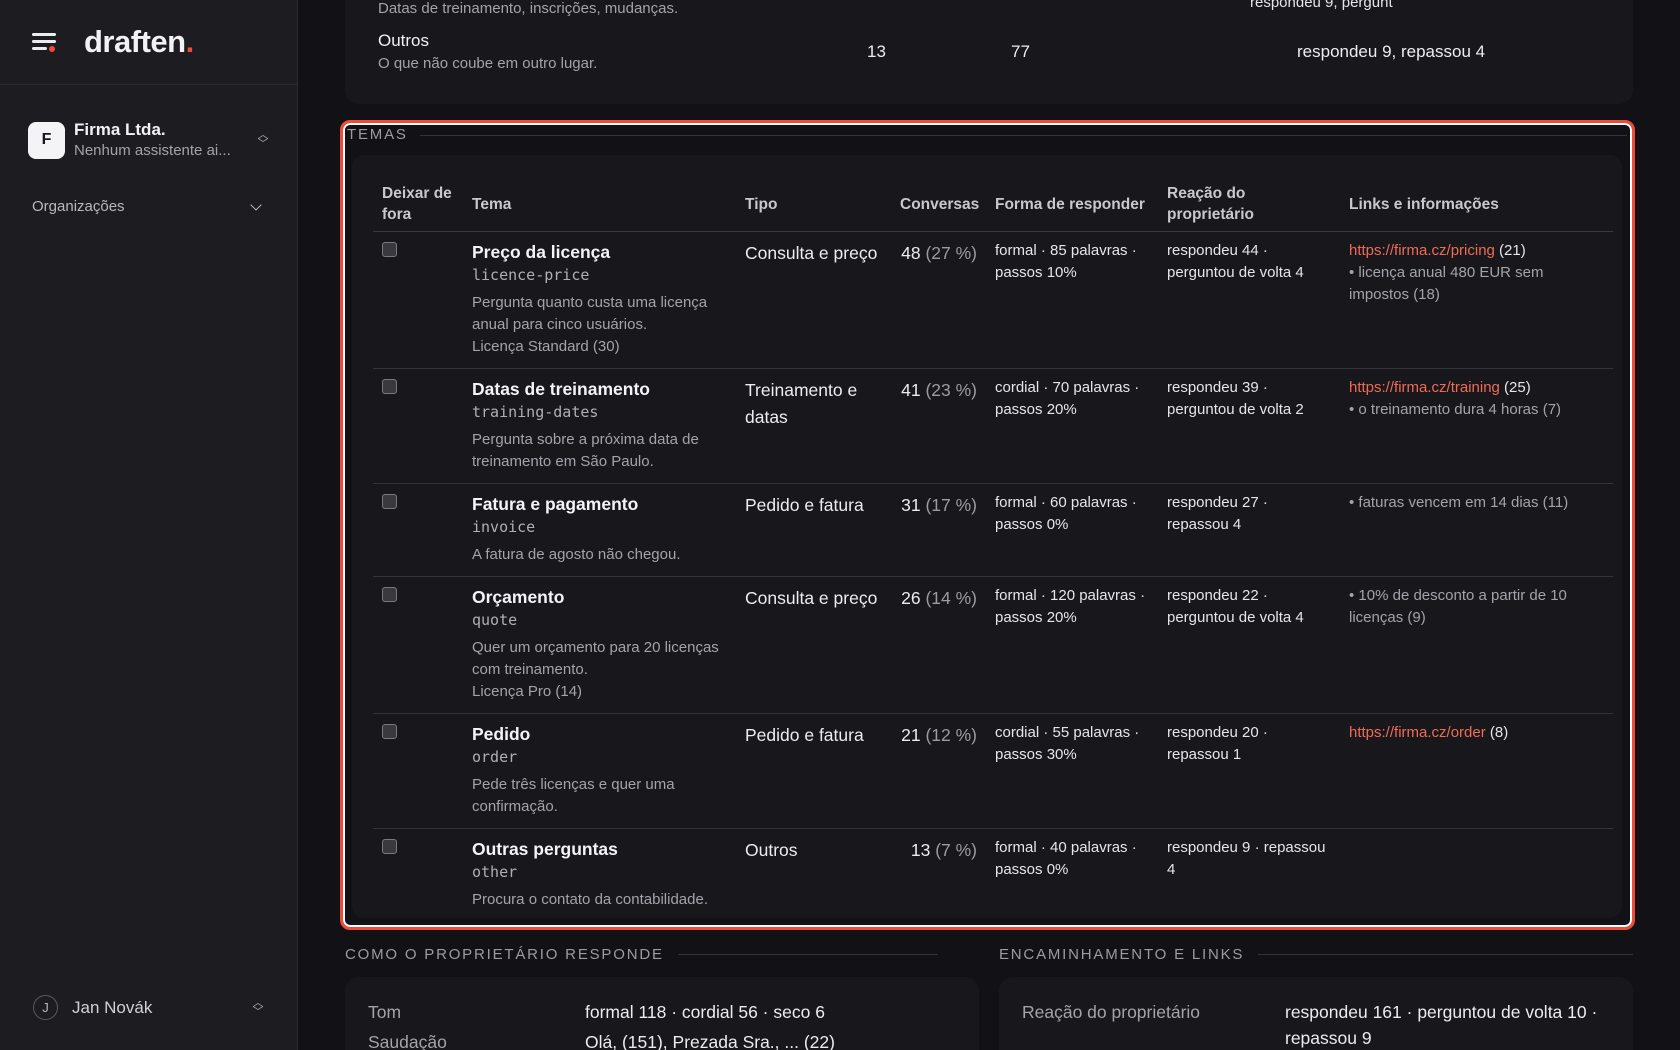 The height and width of the screenshot is (1050, 1680). What do you see at coordinates (1070, 606) in the screenshot?
I see `response-style: formal · 120 palavras · passos 20%` at bounding box center [1070, 606].